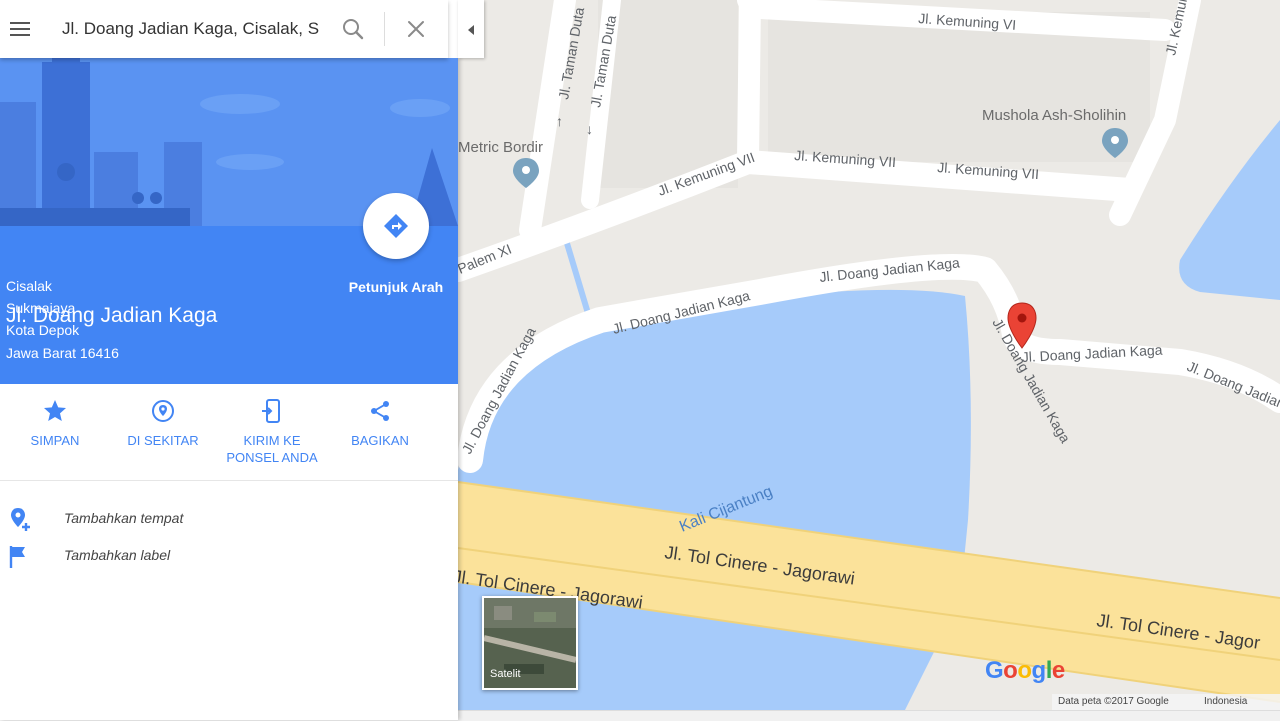  I want to click on google-logo: Google, so click(1025, 671).